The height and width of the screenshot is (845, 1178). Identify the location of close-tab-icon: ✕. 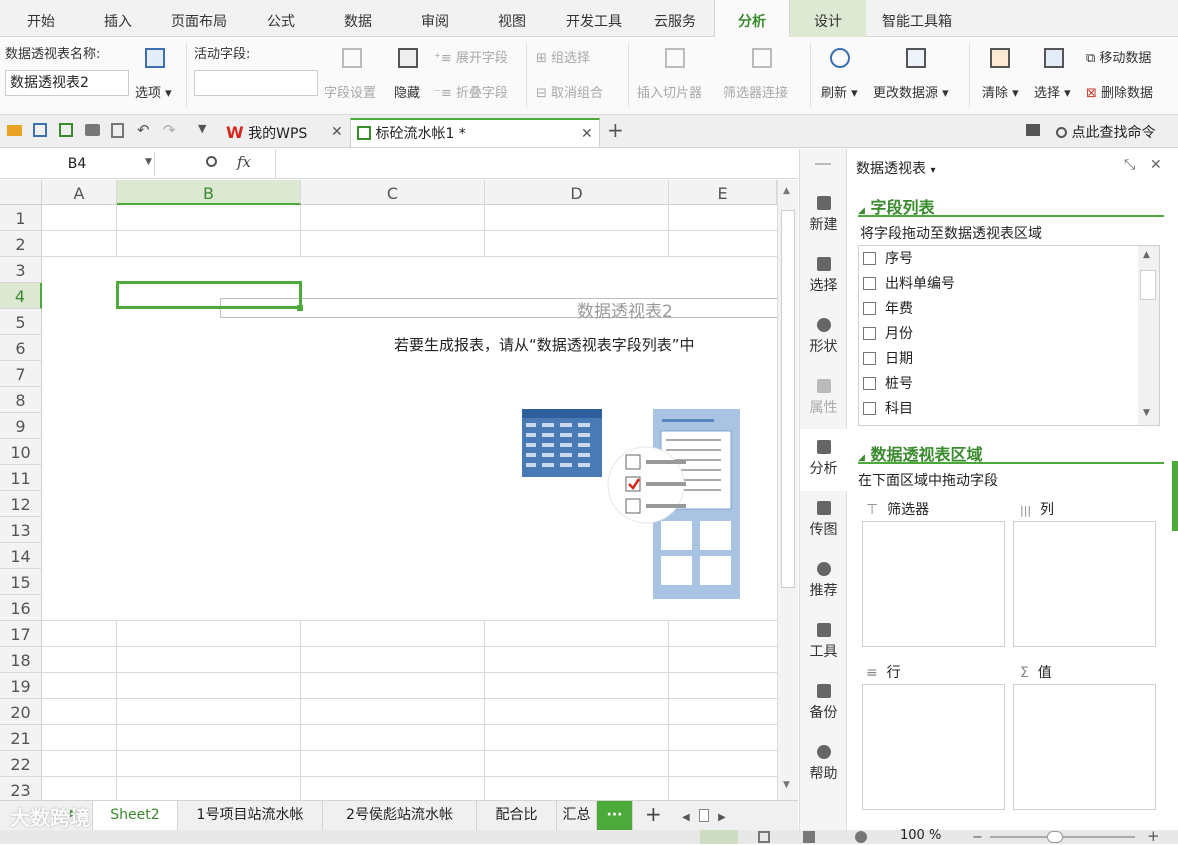
(337, 132).